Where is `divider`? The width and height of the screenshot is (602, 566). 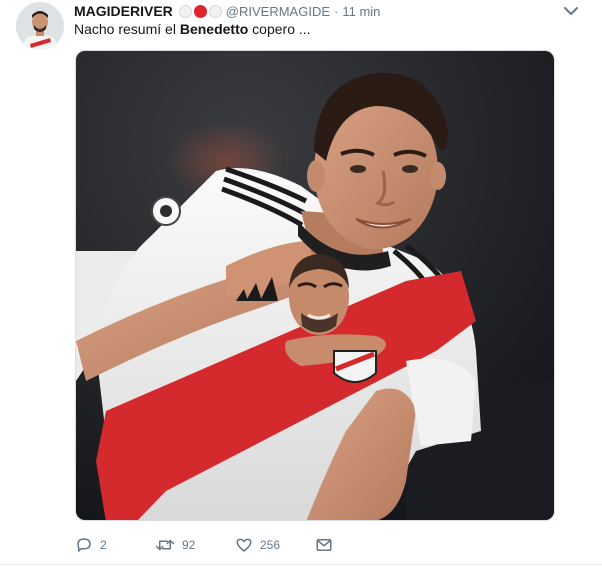 divider is located at coordinates (301, 564).